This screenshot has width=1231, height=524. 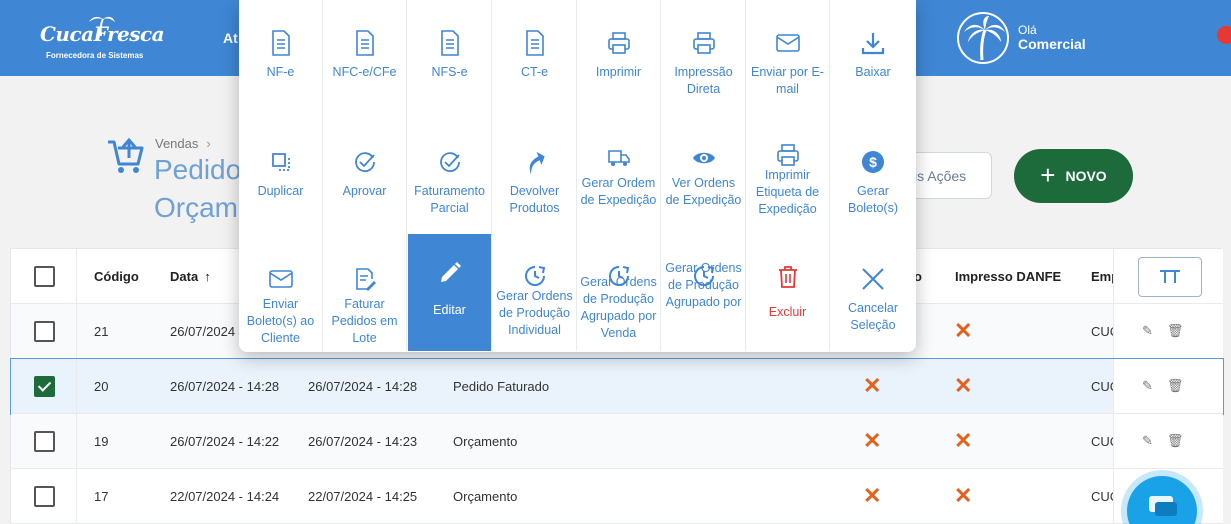 I want to click on tile-devolver-produtos: Devolver Produtos, so click(x=535, y=175).